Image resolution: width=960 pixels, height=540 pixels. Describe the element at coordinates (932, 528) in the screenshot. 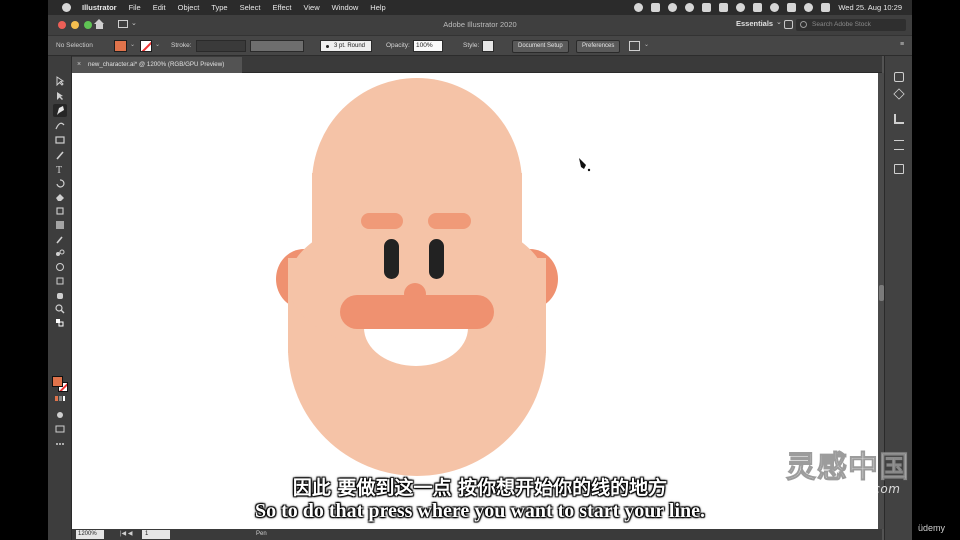

I see `udemy-logo: üdemy` at that location.